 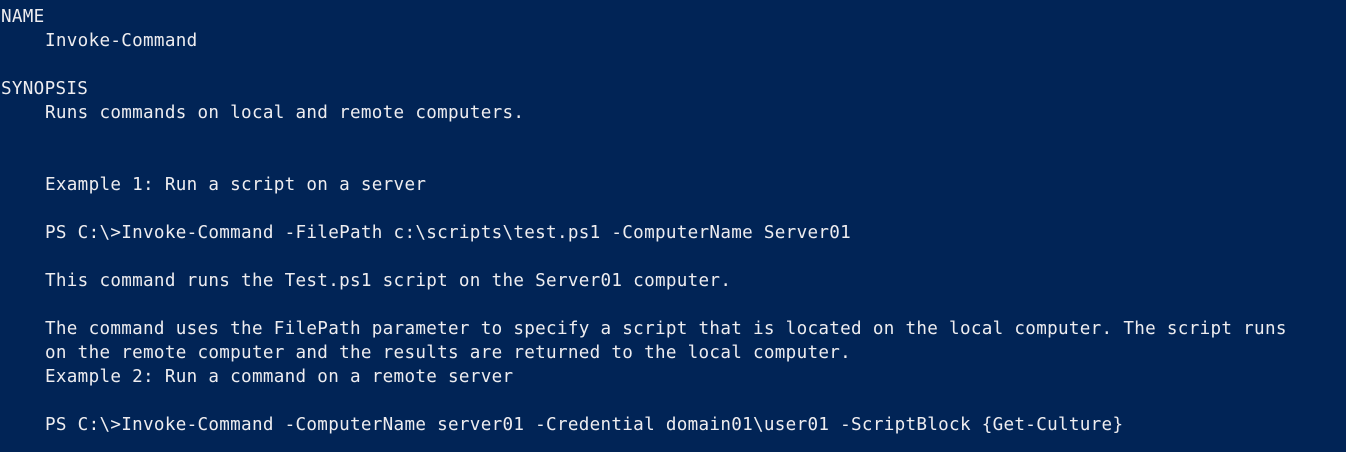 What do you see at coordinates (23, 17) in the screenshot?
I see `name-heading: NAME` at bounding box center [23, 17].